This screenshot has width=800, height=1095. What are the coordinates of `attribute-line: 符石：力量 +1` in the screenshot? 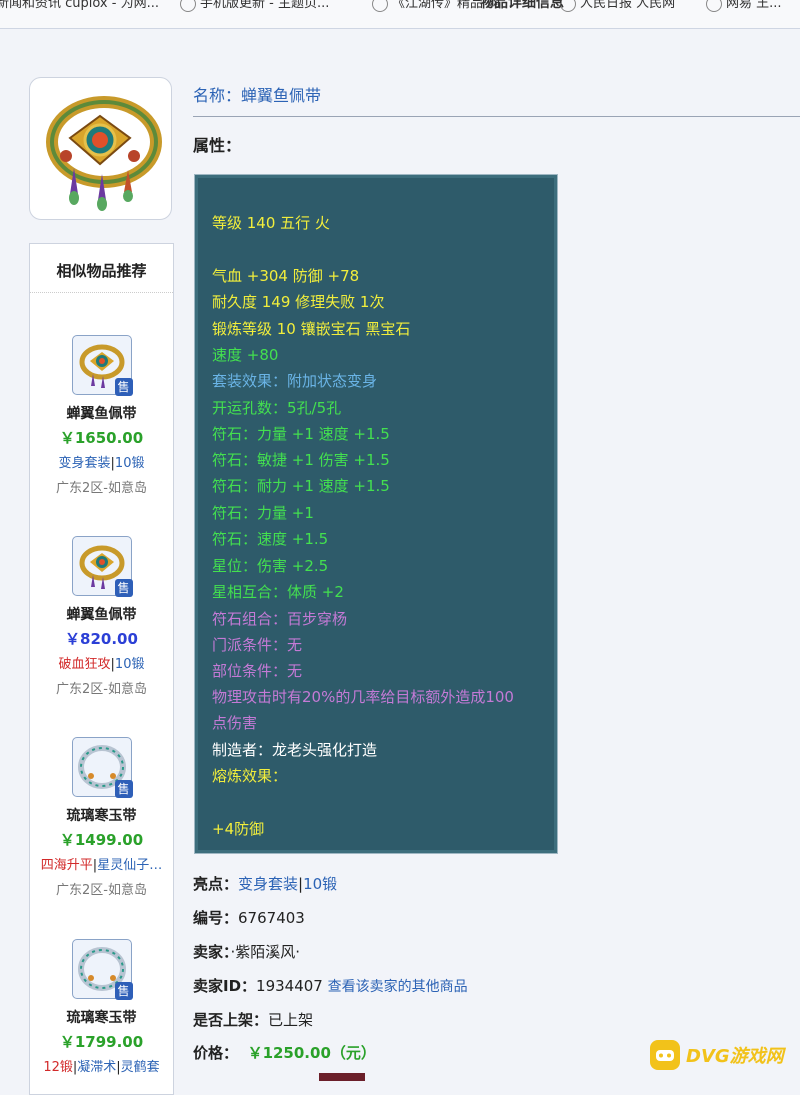 It's located at (263, 513).